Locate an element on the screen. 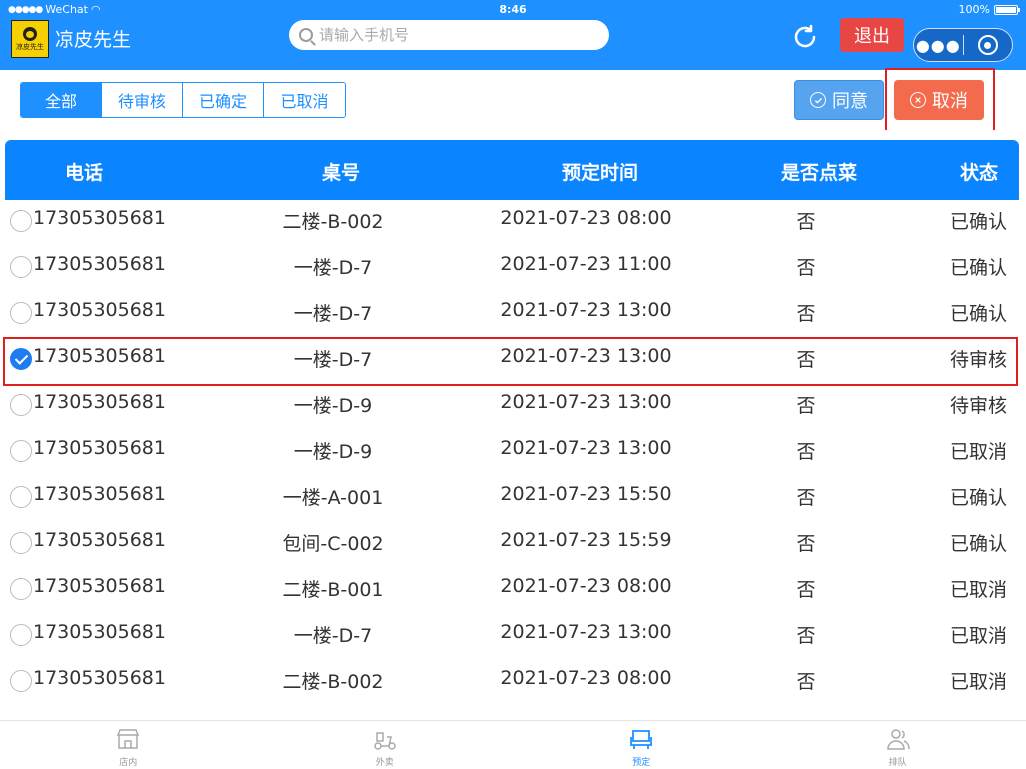  scooter-icon is located at coordinates (385, 741).